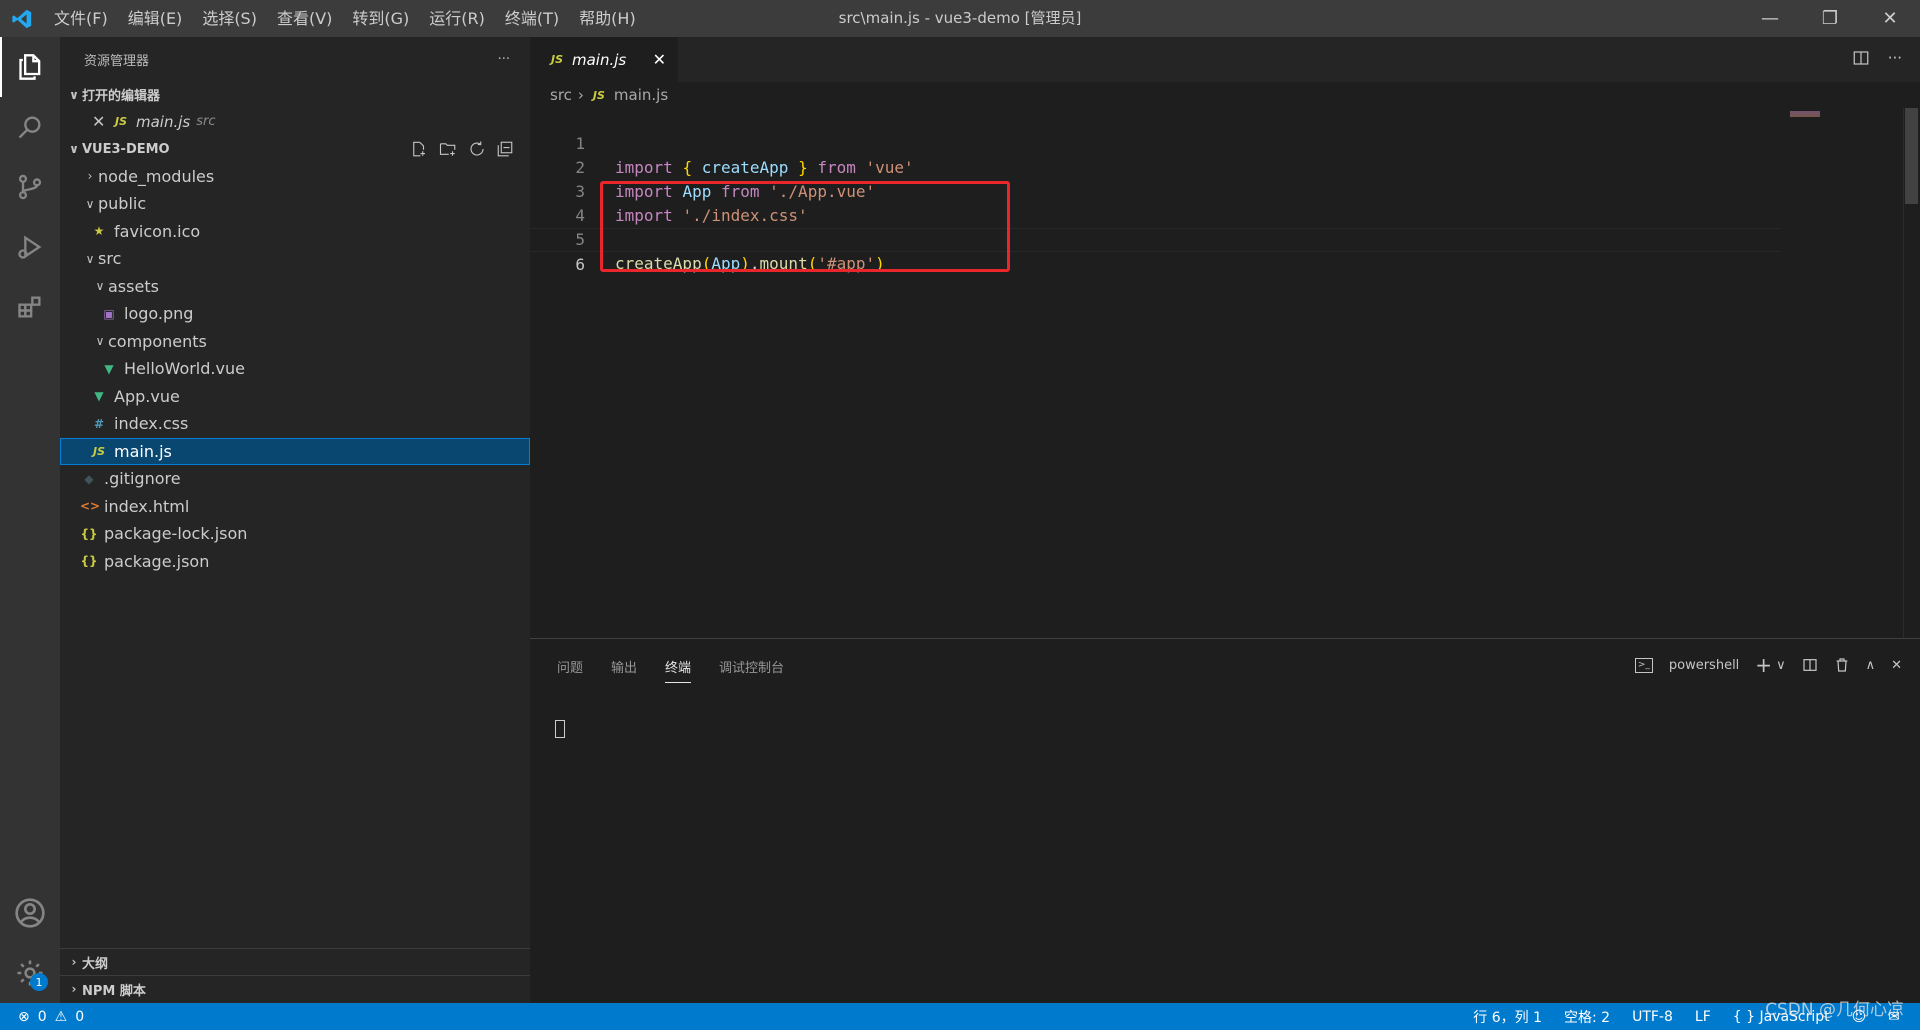 This screenshot has height=1030, width=1920. Describe the element at coordinates (1810, 665) in the screenshot. I see `split-terminal-icon` at that location.